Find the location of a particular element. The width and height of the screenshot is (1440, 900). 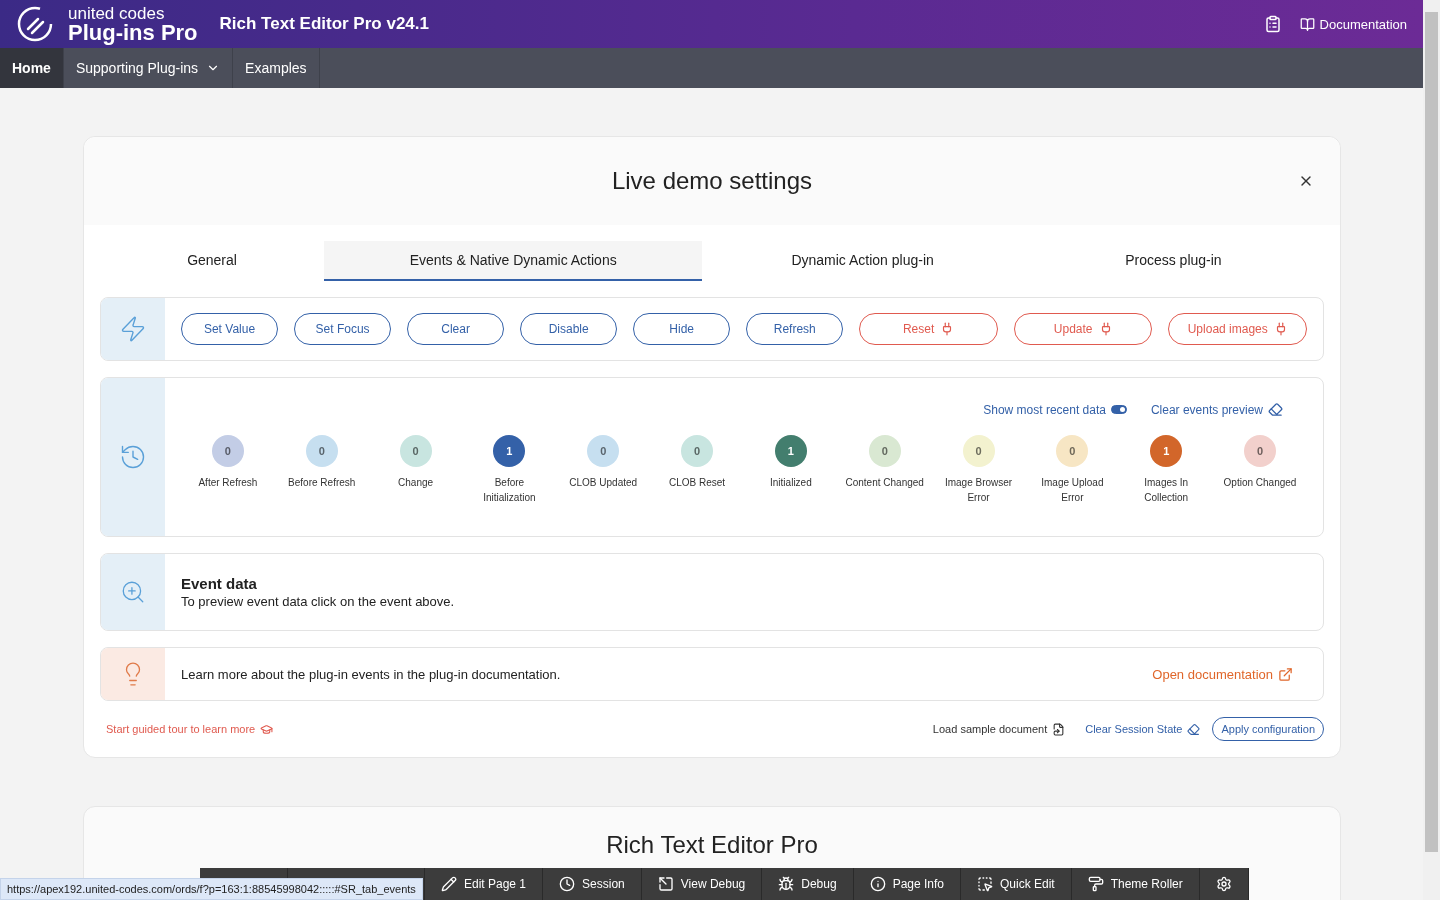

clear-session-link: Clear Session State is located at coordinates (1143, 729).